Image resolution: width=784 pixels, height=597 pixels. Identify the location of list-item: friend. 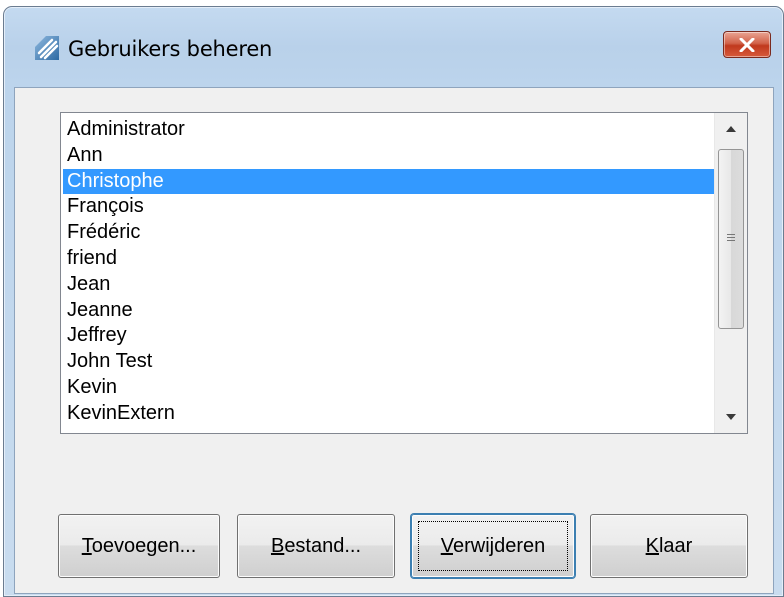
(389, 259).